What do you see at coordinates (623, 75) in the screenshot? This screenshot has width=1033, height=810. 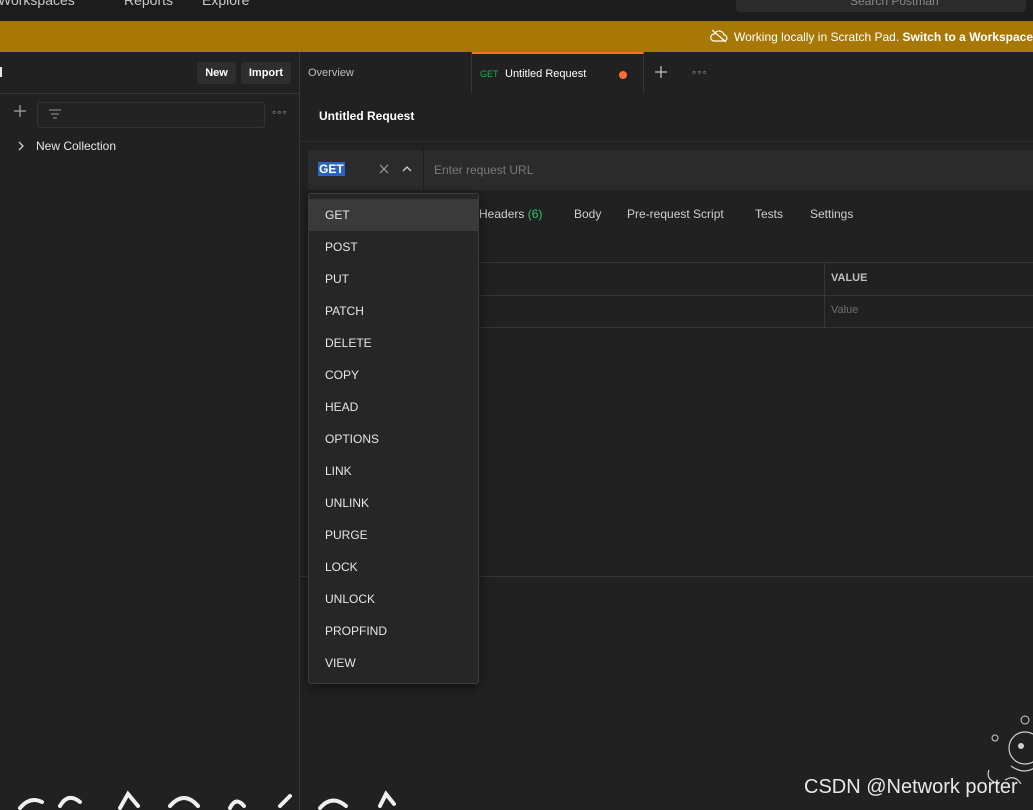 I see `unsaved-dot-icon` at bounding box center [623, 75].